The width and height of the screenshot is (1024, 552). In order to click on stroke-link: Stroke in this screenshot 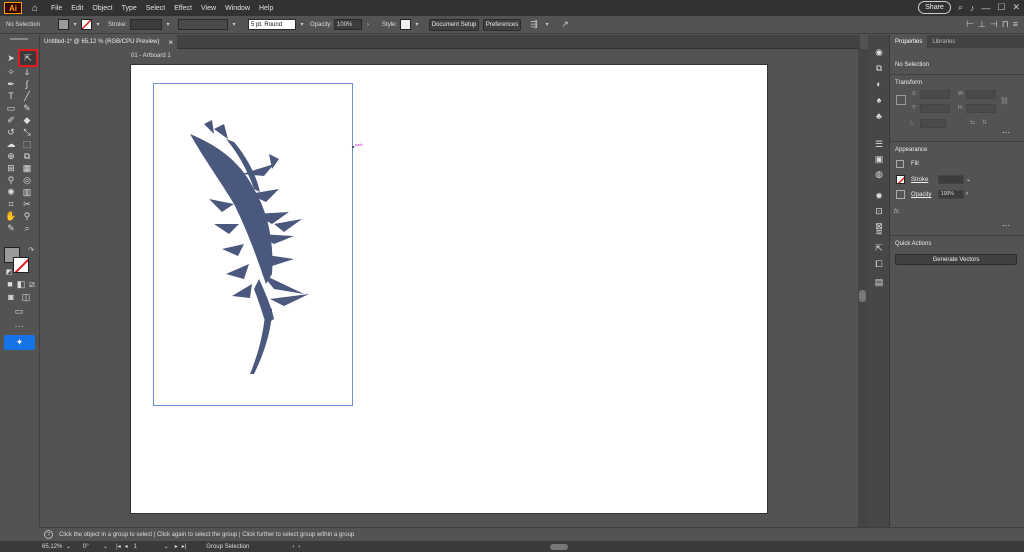, I will do `click(919, 180)`.